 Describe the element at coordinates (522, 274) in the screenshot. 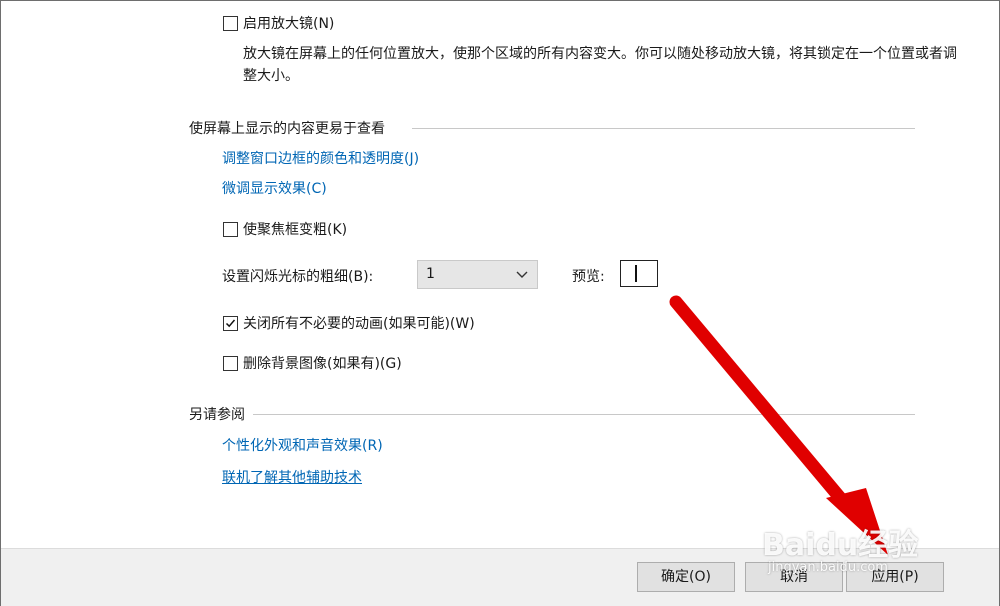

I see `chevron-down-icon` at that location.